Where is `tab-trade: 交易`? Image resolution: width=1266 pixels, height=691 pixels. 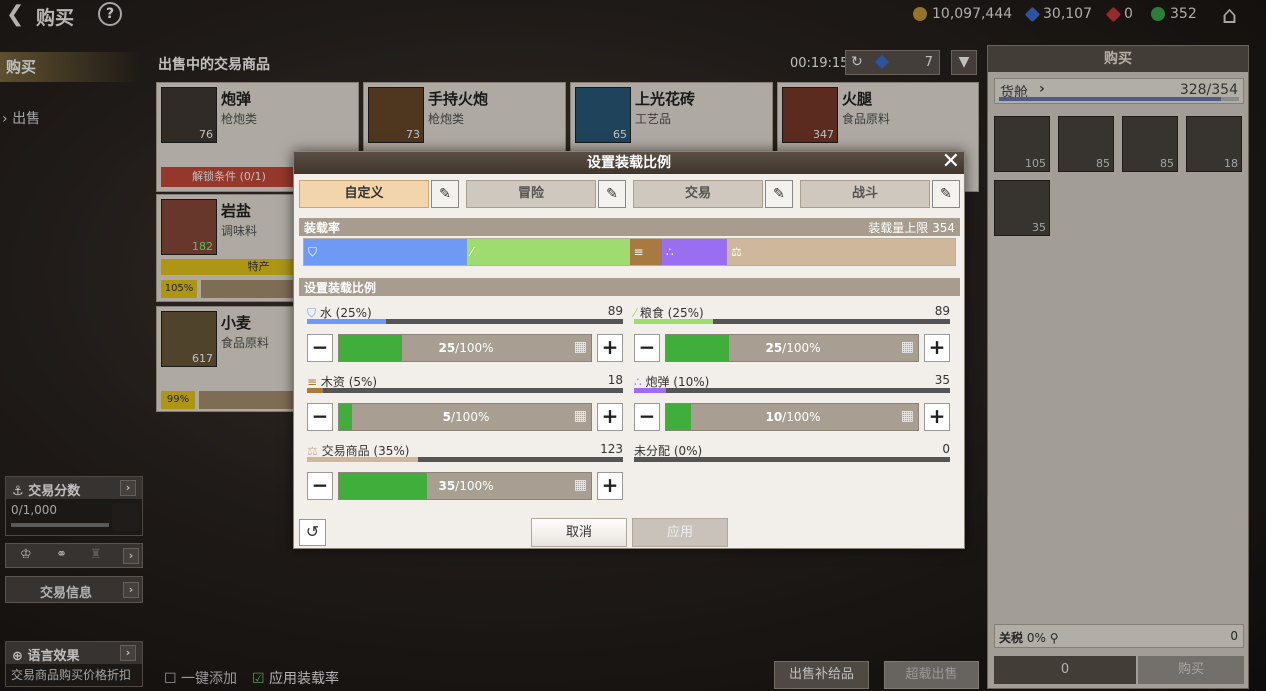 tab-trade: 交易 is located at coordinates (698, 194).